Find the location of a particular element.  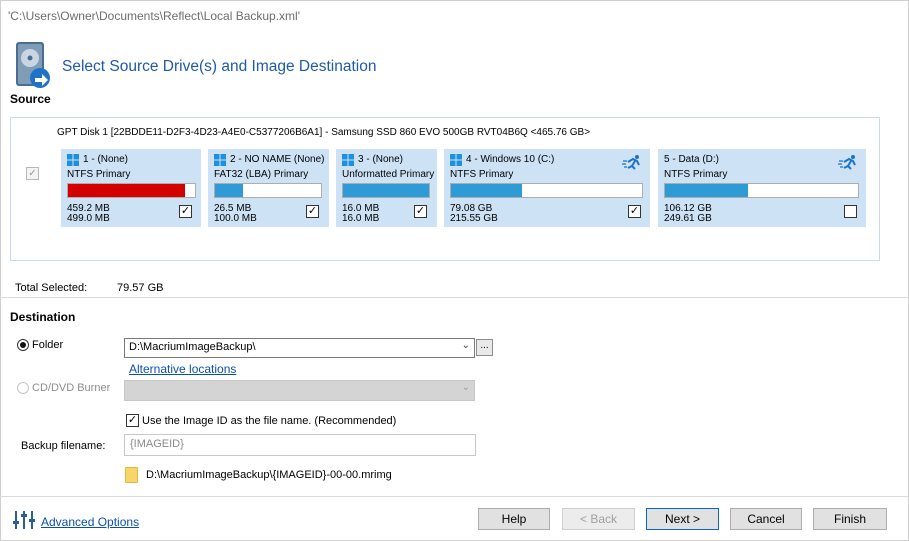

total-selected-value: 79.57 GB is located at coordinates (140, 288).